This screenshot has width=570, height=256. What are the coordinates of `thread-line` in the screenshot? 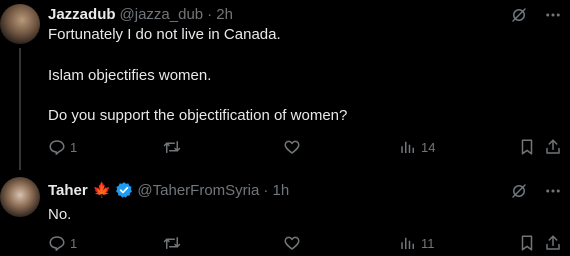 It's located at (20, 109).